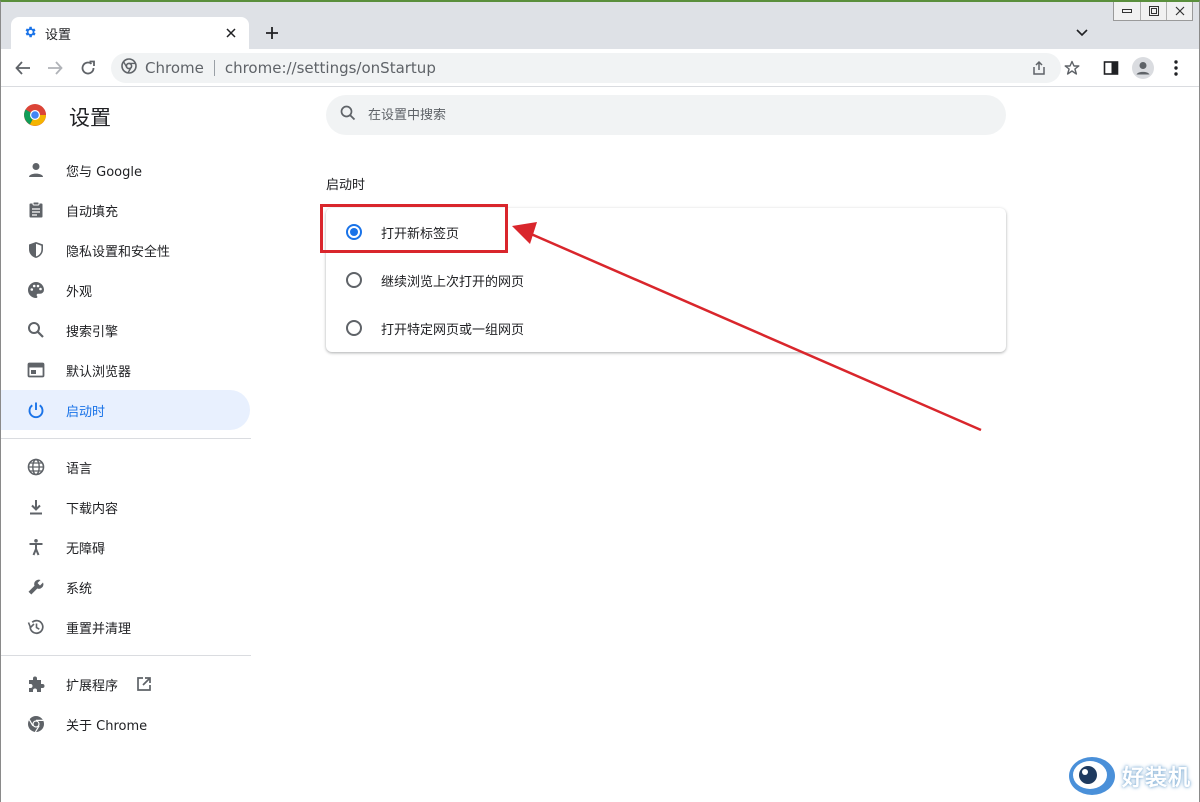 This screenshot has width=1200, height=802. What do you see at coordinates (30, 33) in the screenshot?
I see `gear-icon` at bounding box center [30, 33].